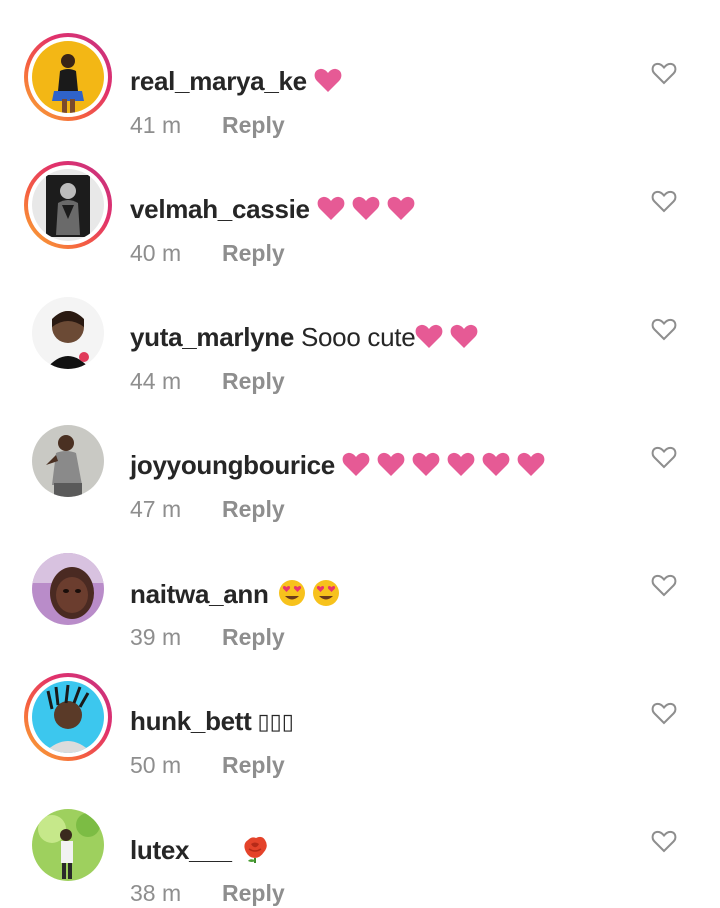 The width and height of the screenshot is (720, 908). I want to click on comment-text-line: joyyoungbourice, so click(337, 465).